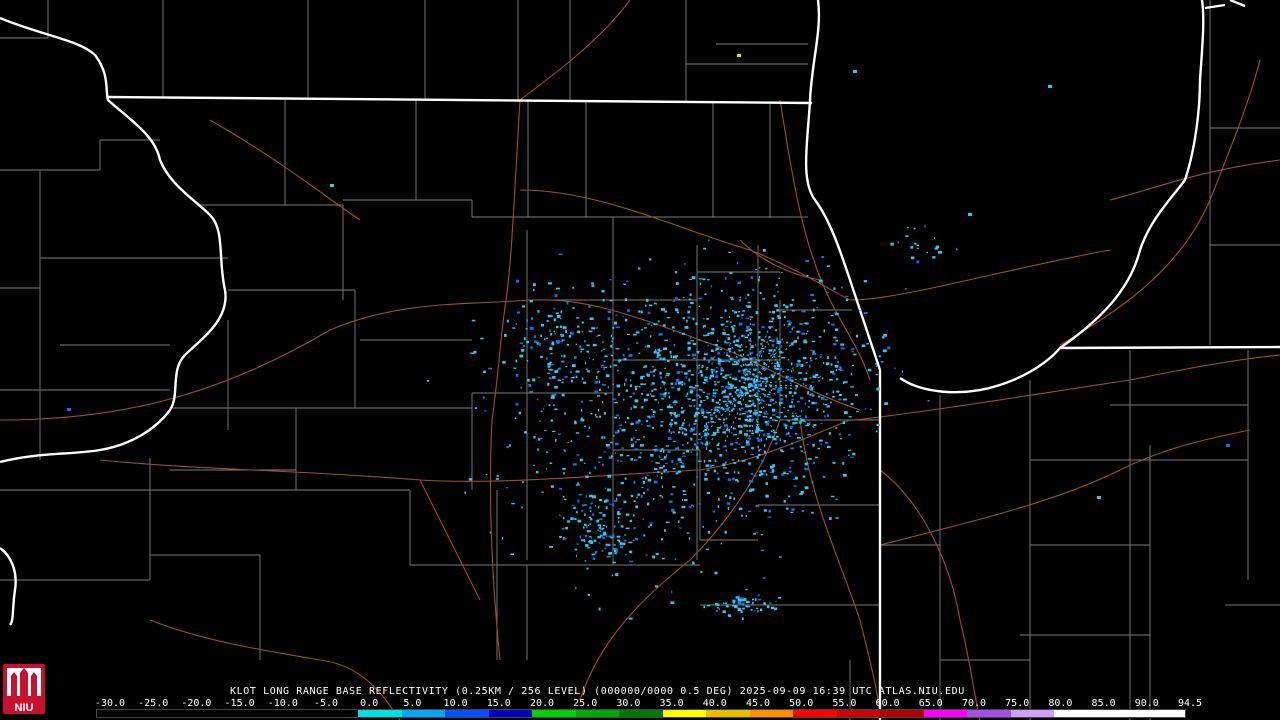 Image resolution: width=1280 pixels, height=720 pixels. Describe the element at coordinates (369, 703) in the screenshot. I see `colorbar-label: 0.0` at that location.